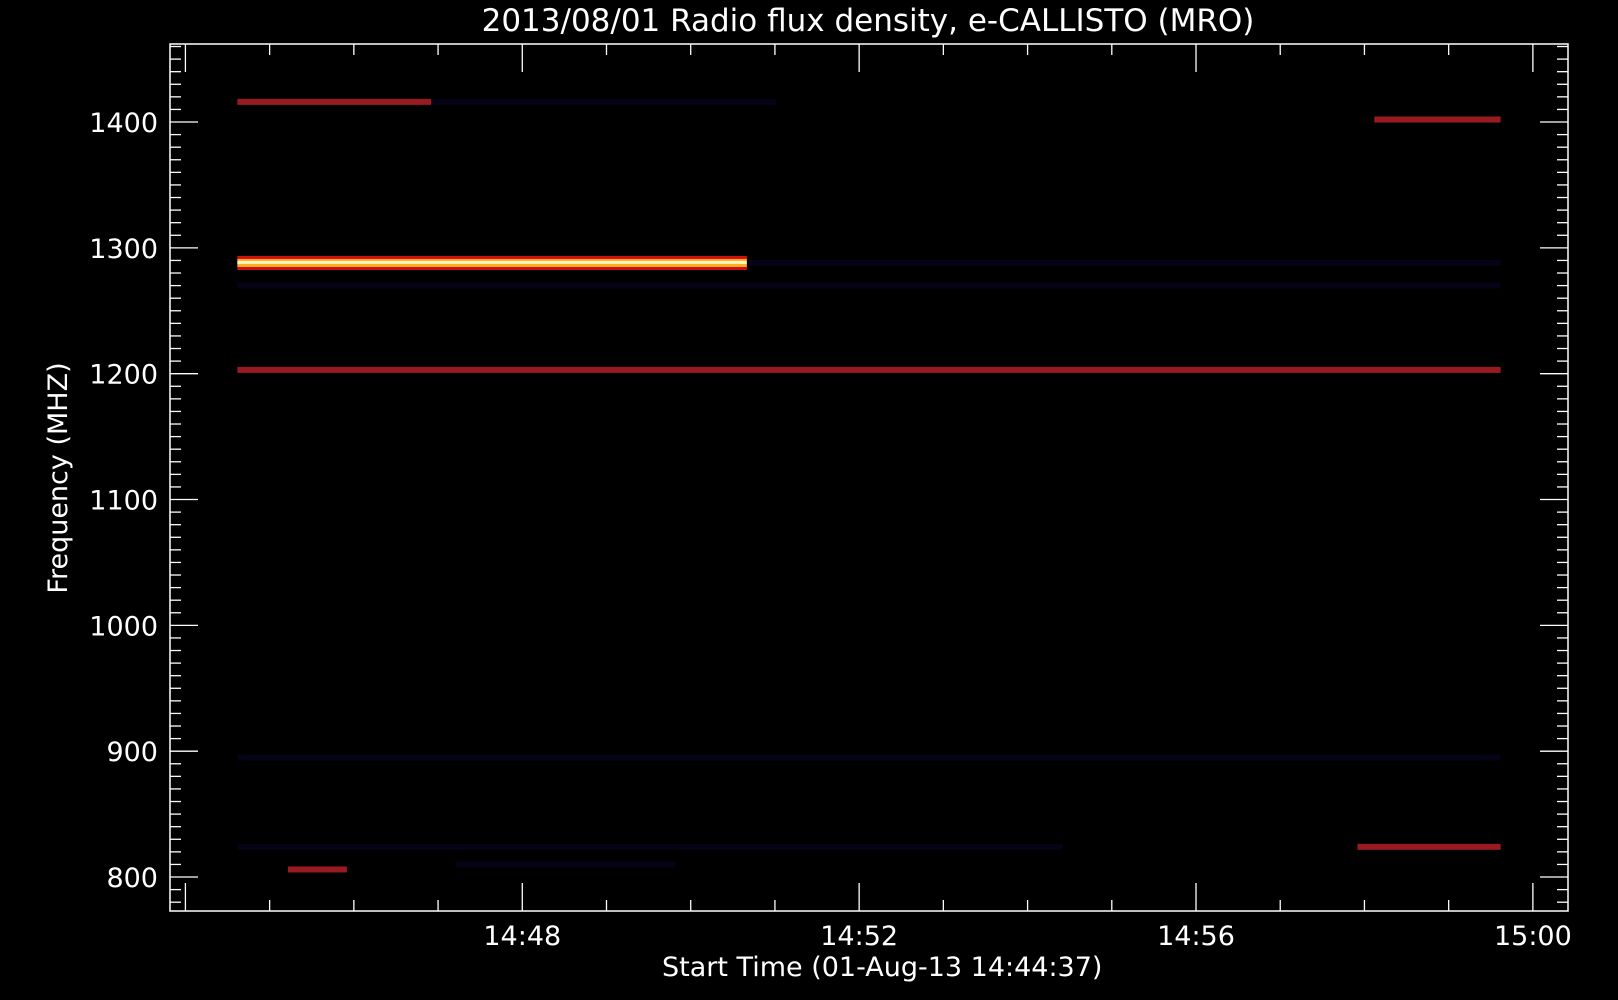 The width and height of the screenshot is (1618, 1000). I want to click on y-tick-label: 1000, so click(123, 626).